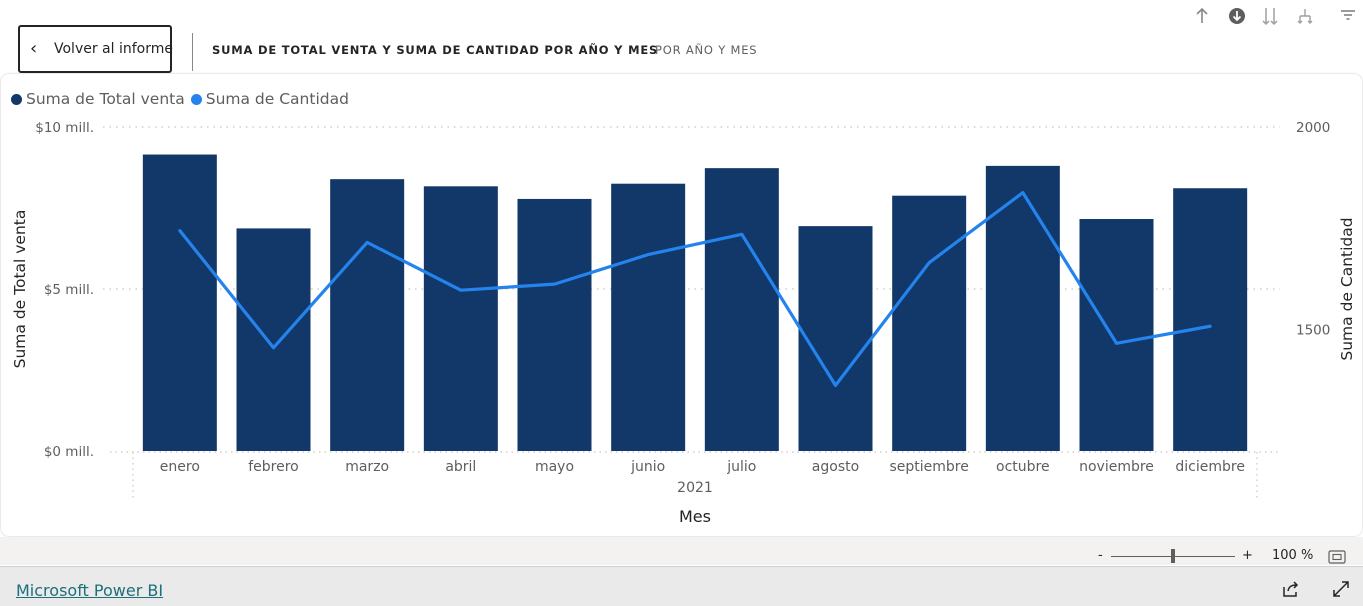 The width and height of the screenshot is (1363, 606). What do you see at coordinates (1293, 555) in the screenshot?
I see `zoom-level: 100 %` at bounding box center [1293, 555].